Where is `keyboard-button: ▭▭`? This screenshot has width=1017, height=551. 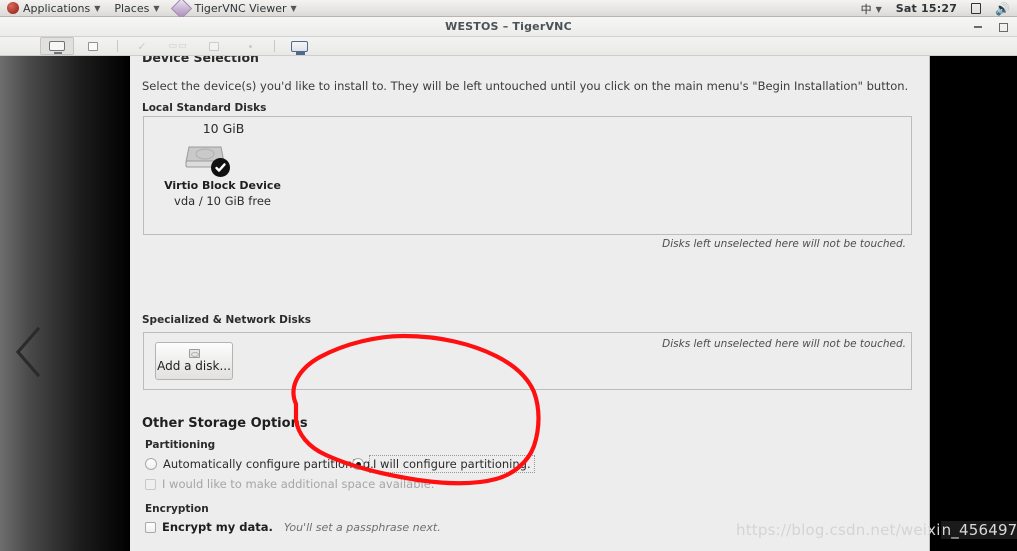 keyboard-button: ▭▭ is located at coordinates (178, 46).